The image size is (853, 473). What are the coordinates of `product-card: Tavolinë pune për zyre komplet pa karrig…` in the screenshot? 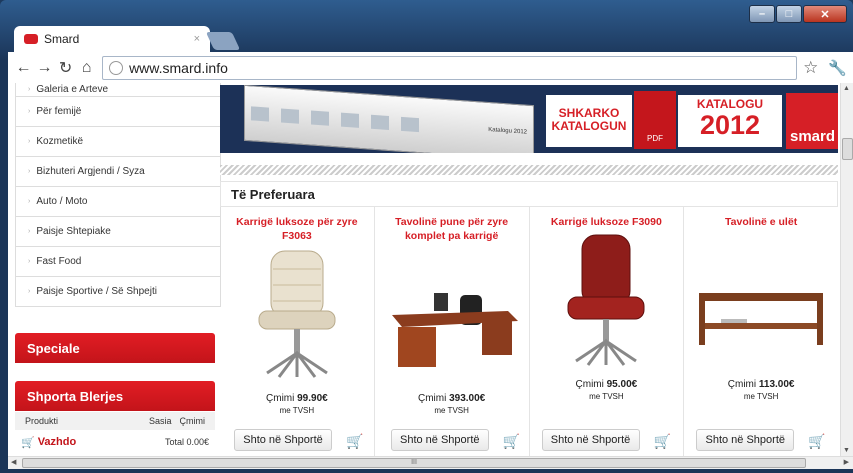 It's located at (451, 331).